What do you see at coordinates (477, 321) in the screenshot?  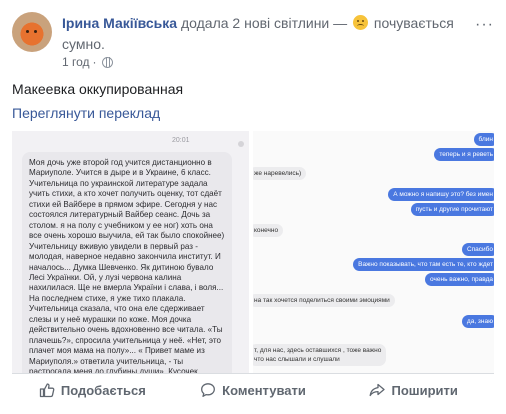 I see `chat-message: да, знаю` at bounding box center [477, 321].